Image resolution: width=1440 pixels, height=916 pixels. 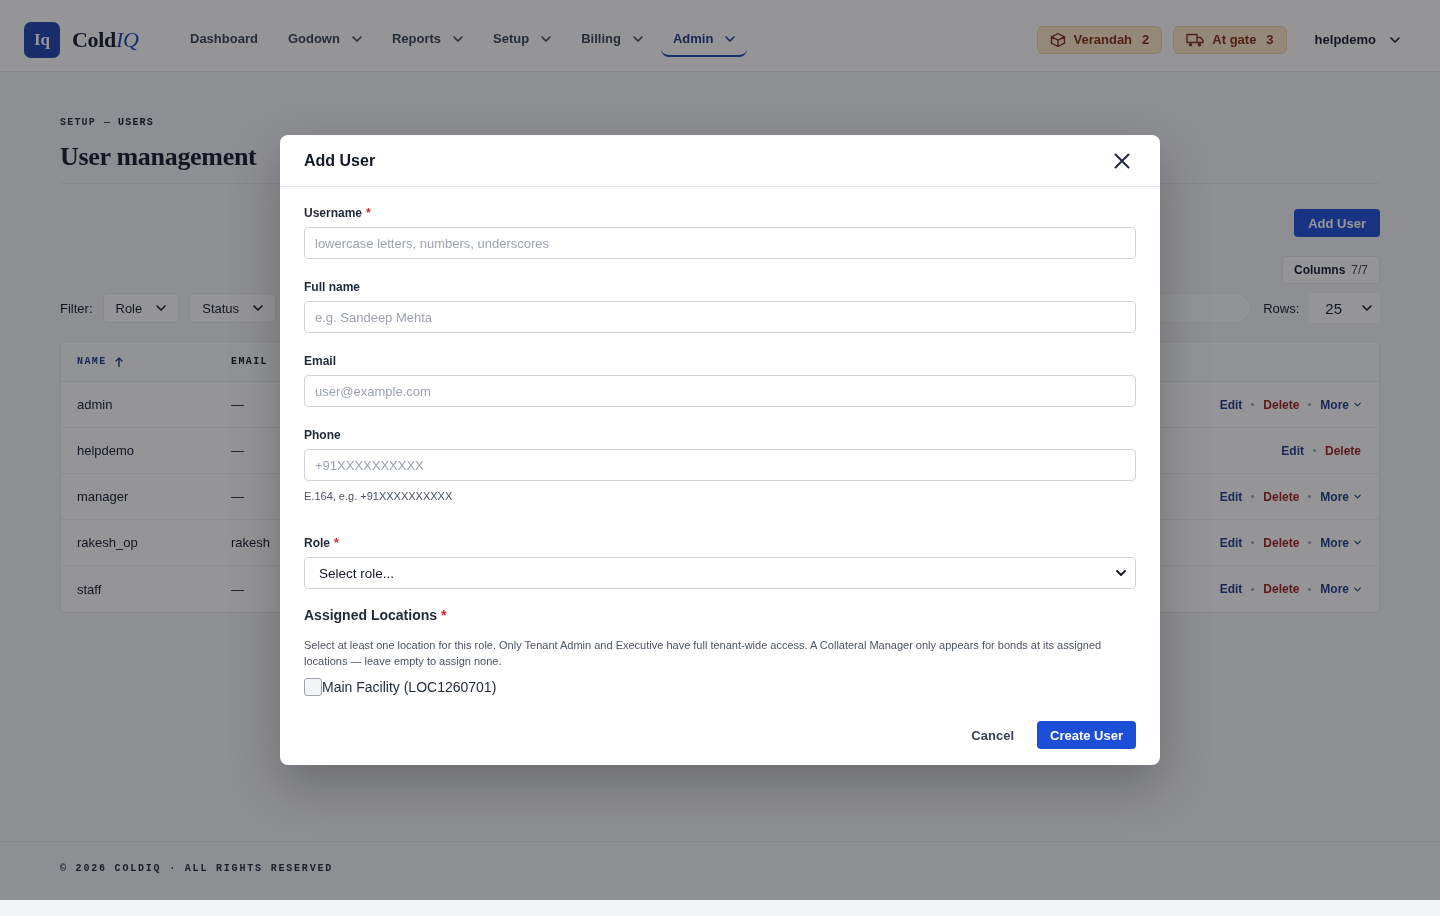 I want to click on field-label: Username *, so click(x=338, y=213).